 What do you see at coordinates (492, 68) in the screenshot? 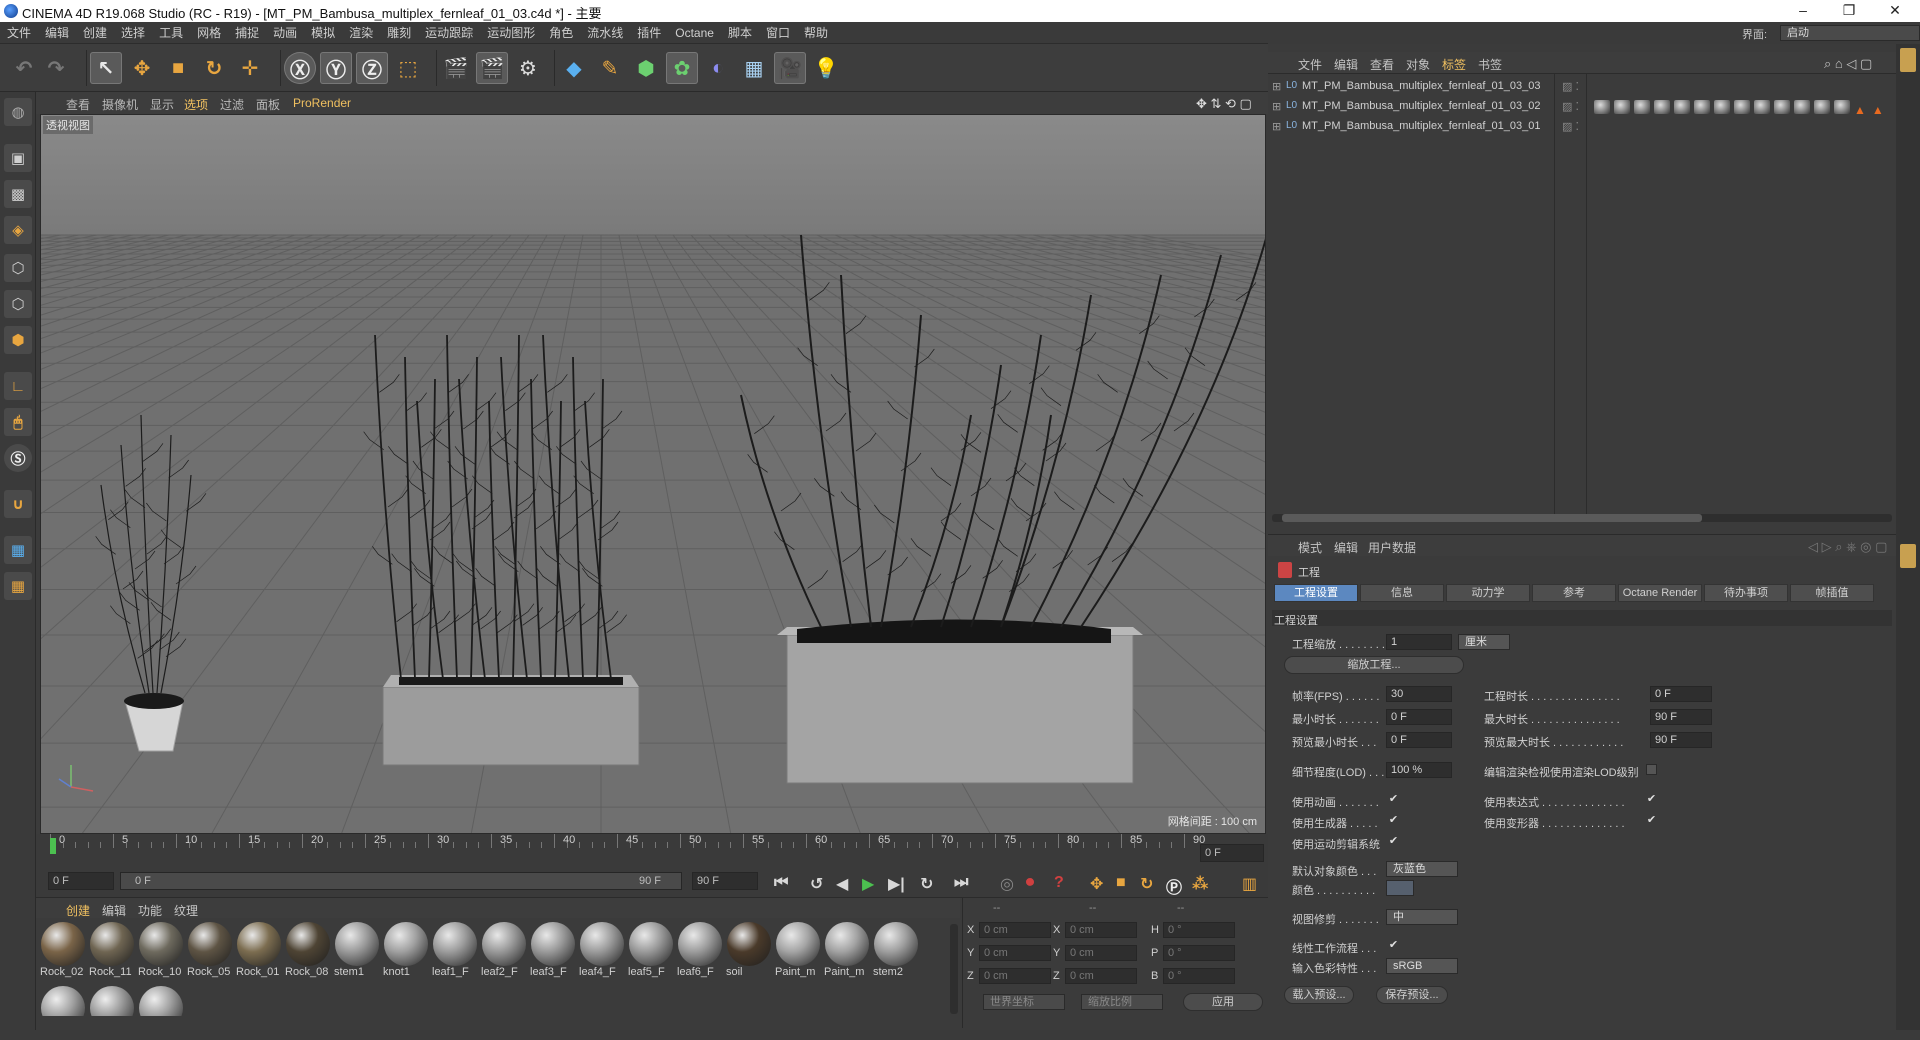
I see `render-picture-viewer-icon: 🎬` at bounding box center [492, 68].